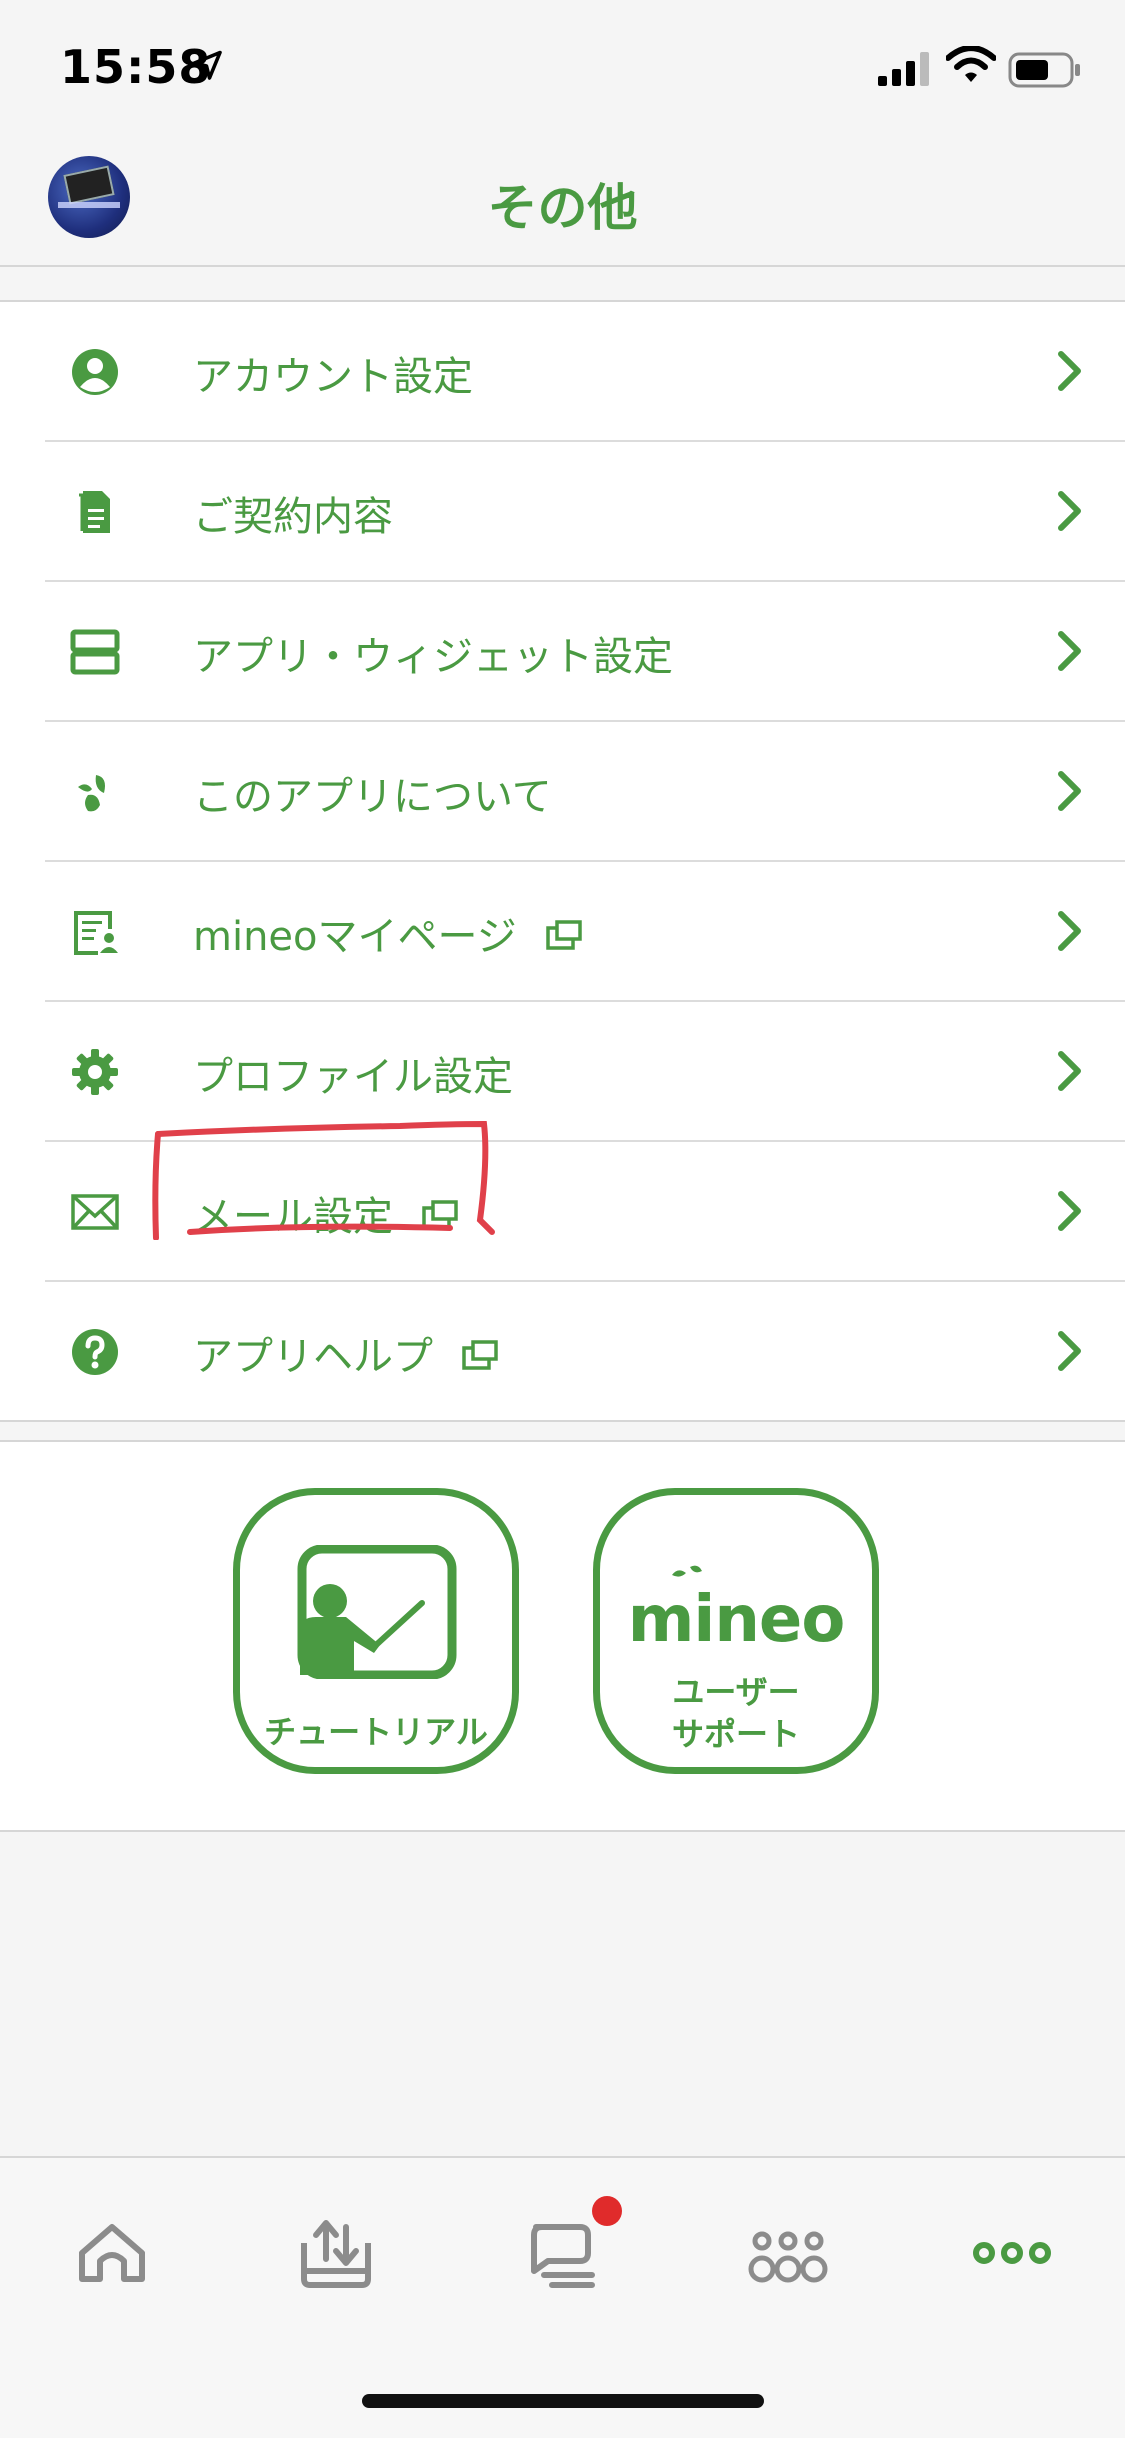 The image size is (1125, 2438). Describe the element at coordinates (94, 512) in the screenshot. I see `contract-document-icon` at that location.